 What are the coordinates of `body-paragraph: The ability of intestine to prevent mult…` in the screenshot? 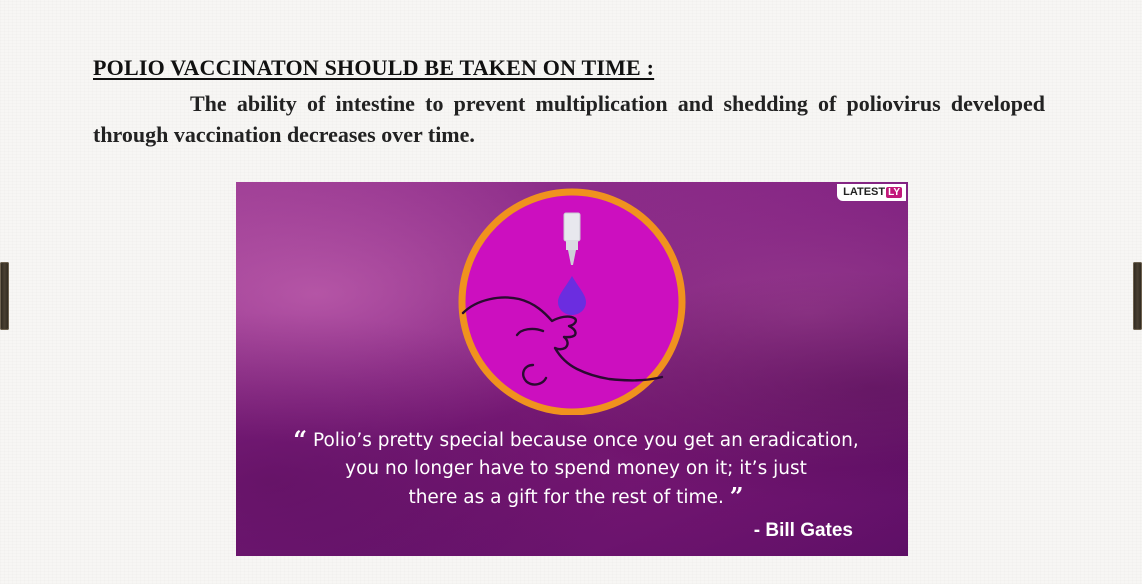 It's located at (569, 119).